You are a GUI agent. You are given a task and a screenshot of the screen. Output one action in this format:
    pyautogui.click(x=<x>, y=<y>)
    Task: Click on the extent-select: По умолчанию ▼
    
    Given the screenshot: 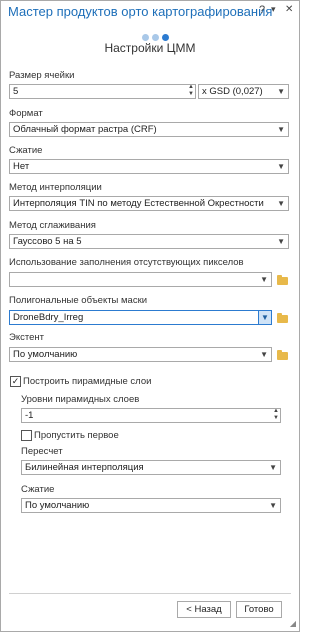 What is the action you would take?
    pyautogui.click(x=140, y=354)
    